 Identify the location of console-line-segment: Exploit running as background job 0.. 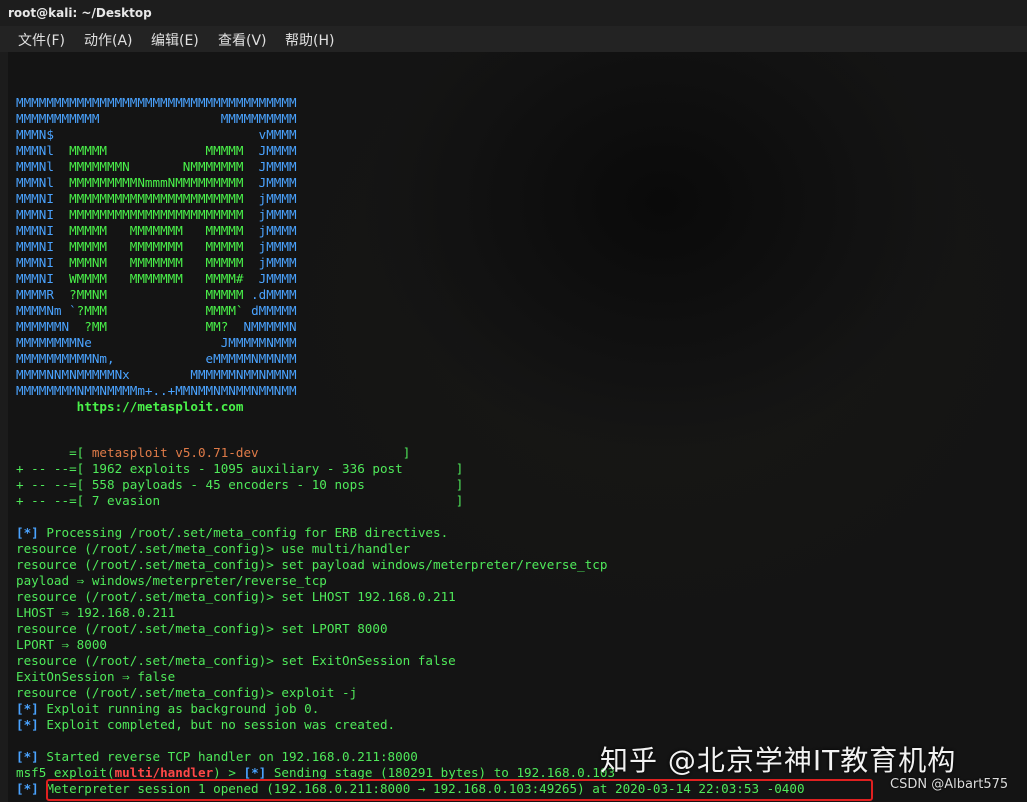
(179, 708).